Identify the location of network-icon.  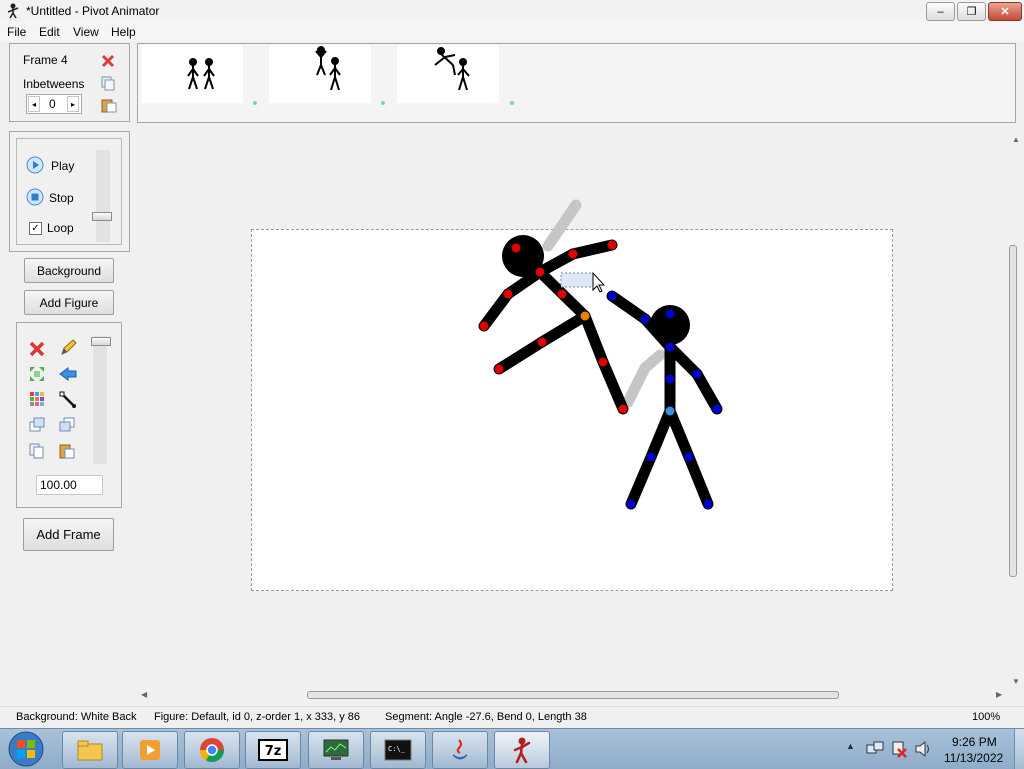
(875, 749).